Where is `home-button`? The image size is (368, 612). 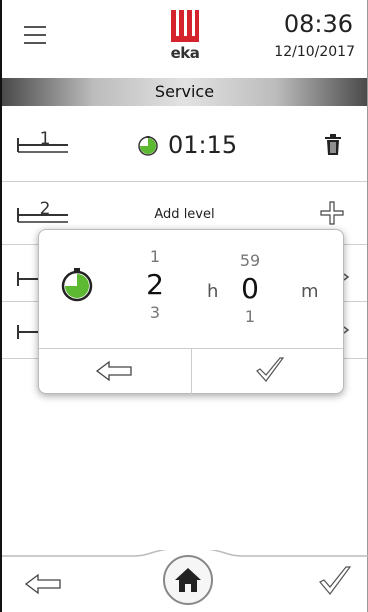 home-button is located at coordinates (188, 580).